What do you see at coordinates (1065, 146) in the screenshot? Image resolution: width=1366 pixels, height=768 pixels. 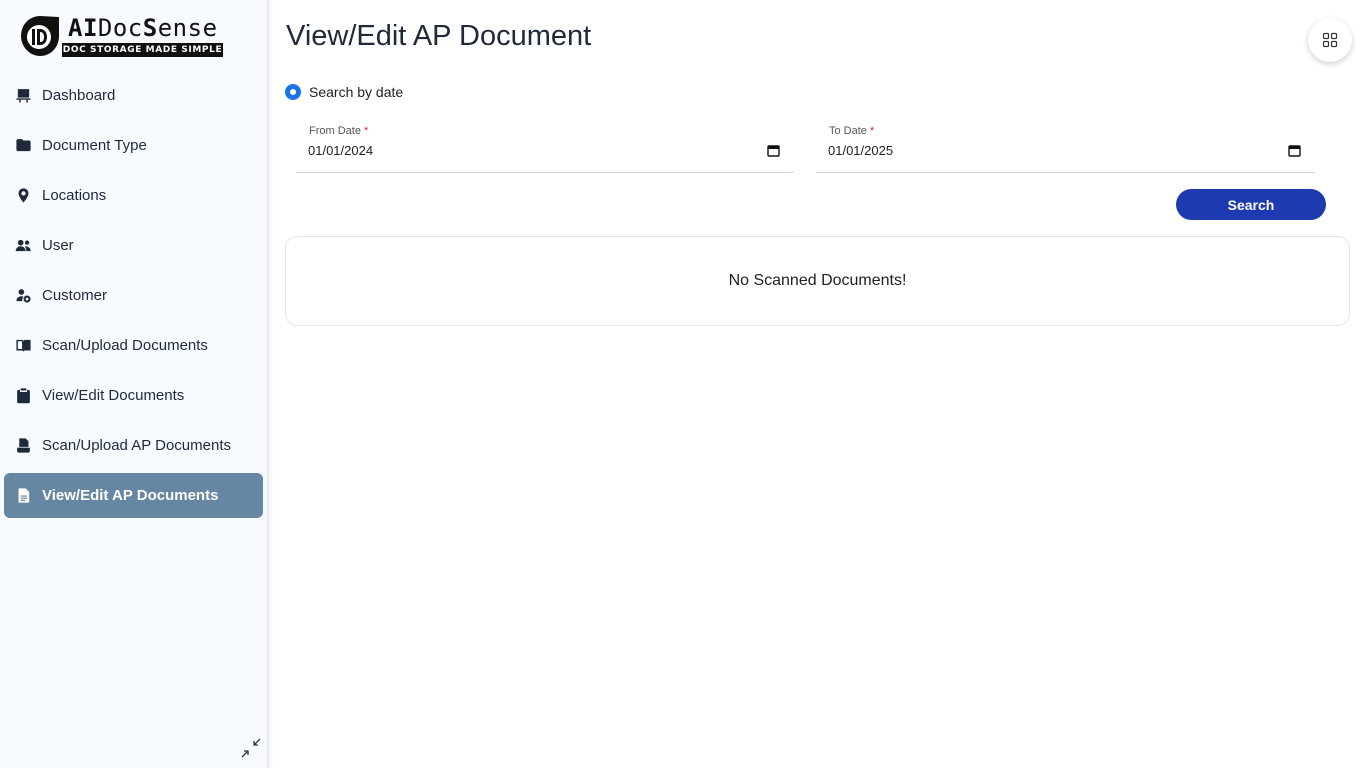 I see `to-date-field: To Date * 01/01/2025` at bounding box center [1065, 146].